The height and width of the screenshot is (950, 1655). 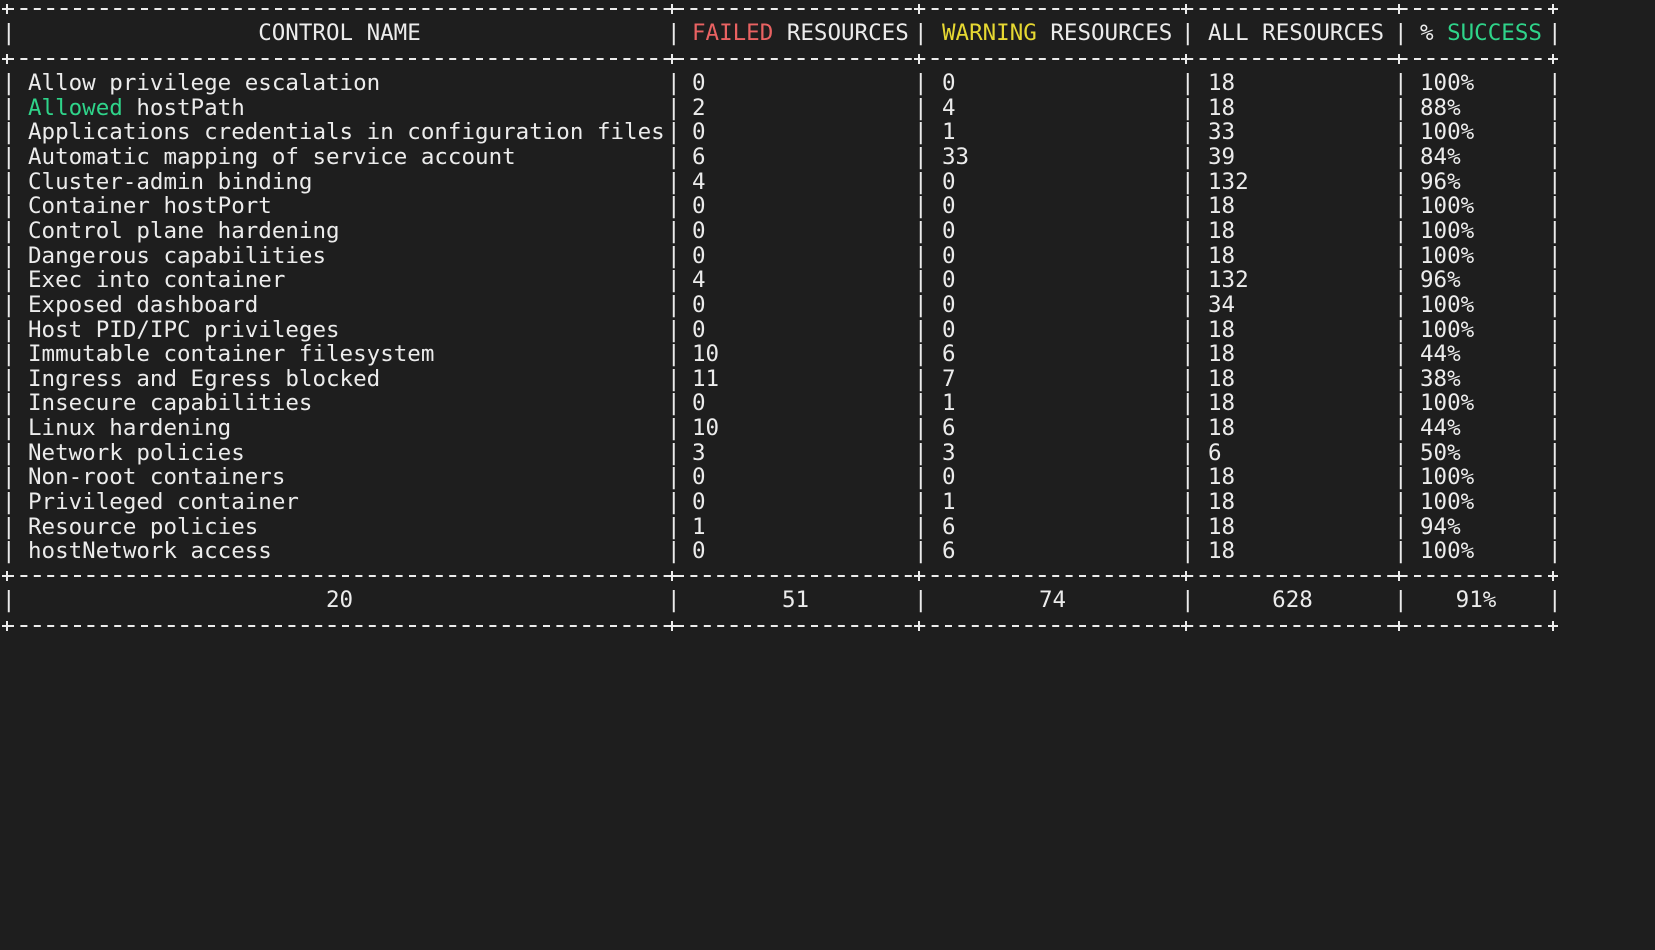 What do you see at coordinates (75, 107) in the screenshot?
I see `row-control-name-highlight: Allowed` at bounding box center [75, 107].